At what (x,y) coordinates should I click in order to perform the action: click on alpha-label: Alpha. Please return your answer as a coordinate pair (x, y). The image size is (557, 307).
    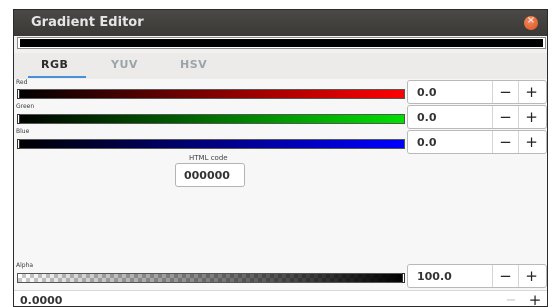
    Looking at the image, I should click on (25, 265).